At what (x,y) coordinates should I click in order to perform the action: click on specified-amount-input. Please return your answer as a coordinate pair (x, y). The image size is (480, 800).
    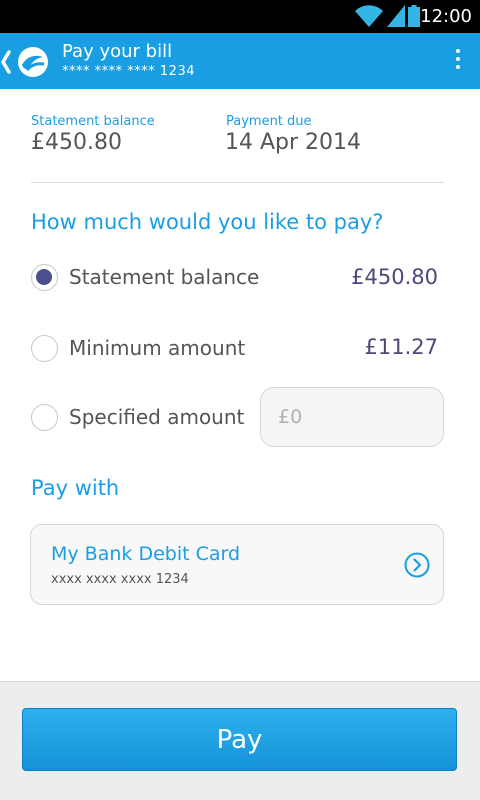
    Looking at the image, I should click on (352, 417).